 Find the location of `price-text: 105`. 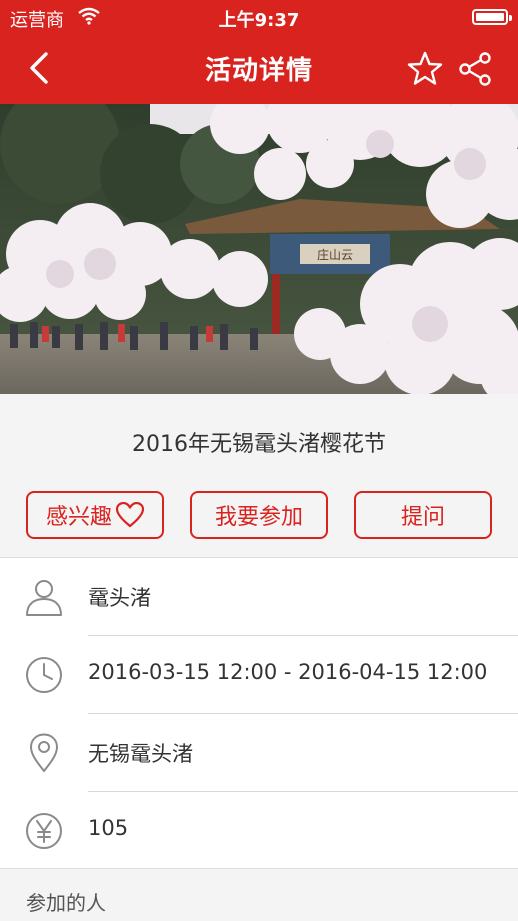

price-text: 105 is located at coordinates (108, 828).